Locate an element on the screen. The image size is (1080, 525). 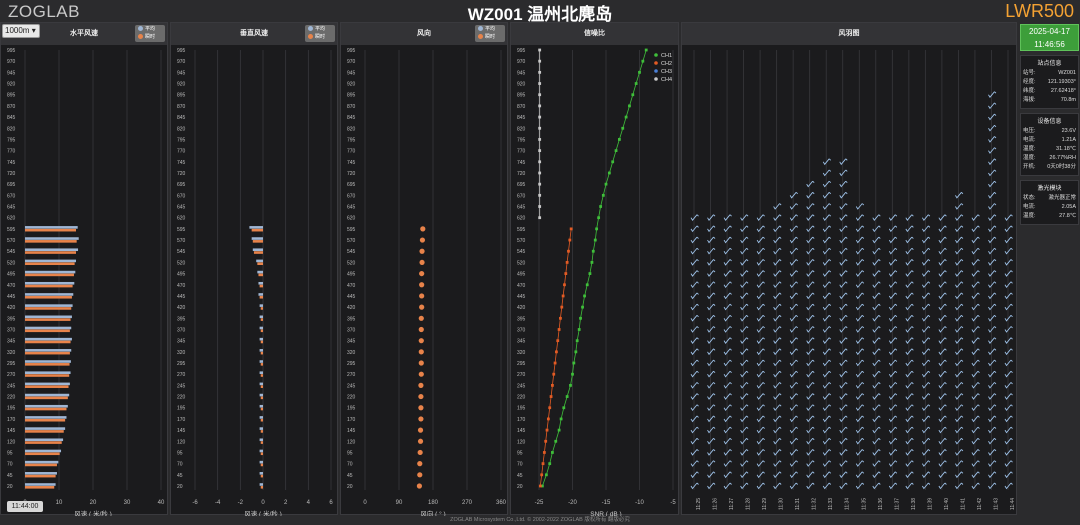
avg-dot-icon is located at coordinates (310, 29).